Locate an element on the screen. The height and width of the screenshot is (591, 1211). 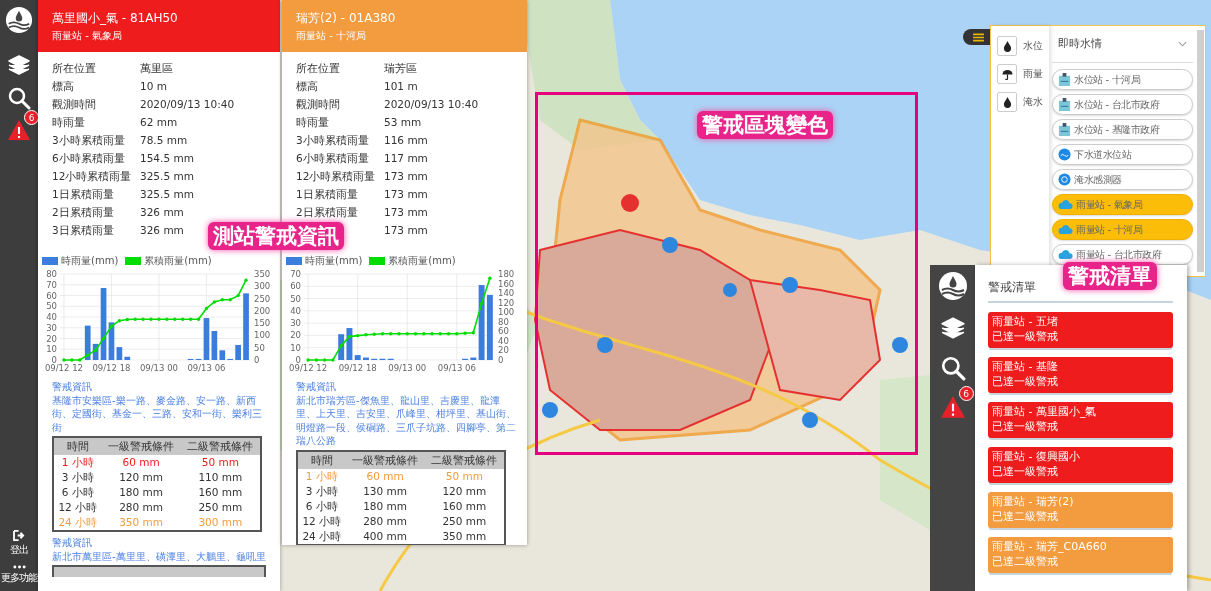
info-label: 1日累積雨量 is located at coordinates (83, 194).